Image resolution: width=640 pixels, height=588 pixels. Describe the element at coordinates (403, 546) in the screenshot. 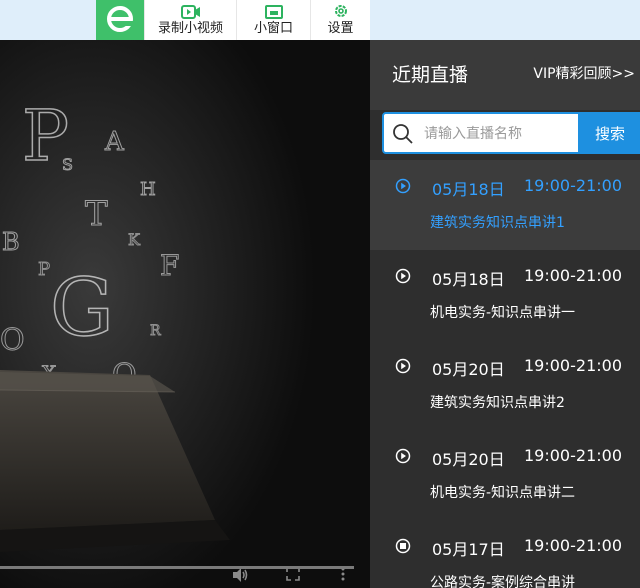

I see `replay-icon` at that location.